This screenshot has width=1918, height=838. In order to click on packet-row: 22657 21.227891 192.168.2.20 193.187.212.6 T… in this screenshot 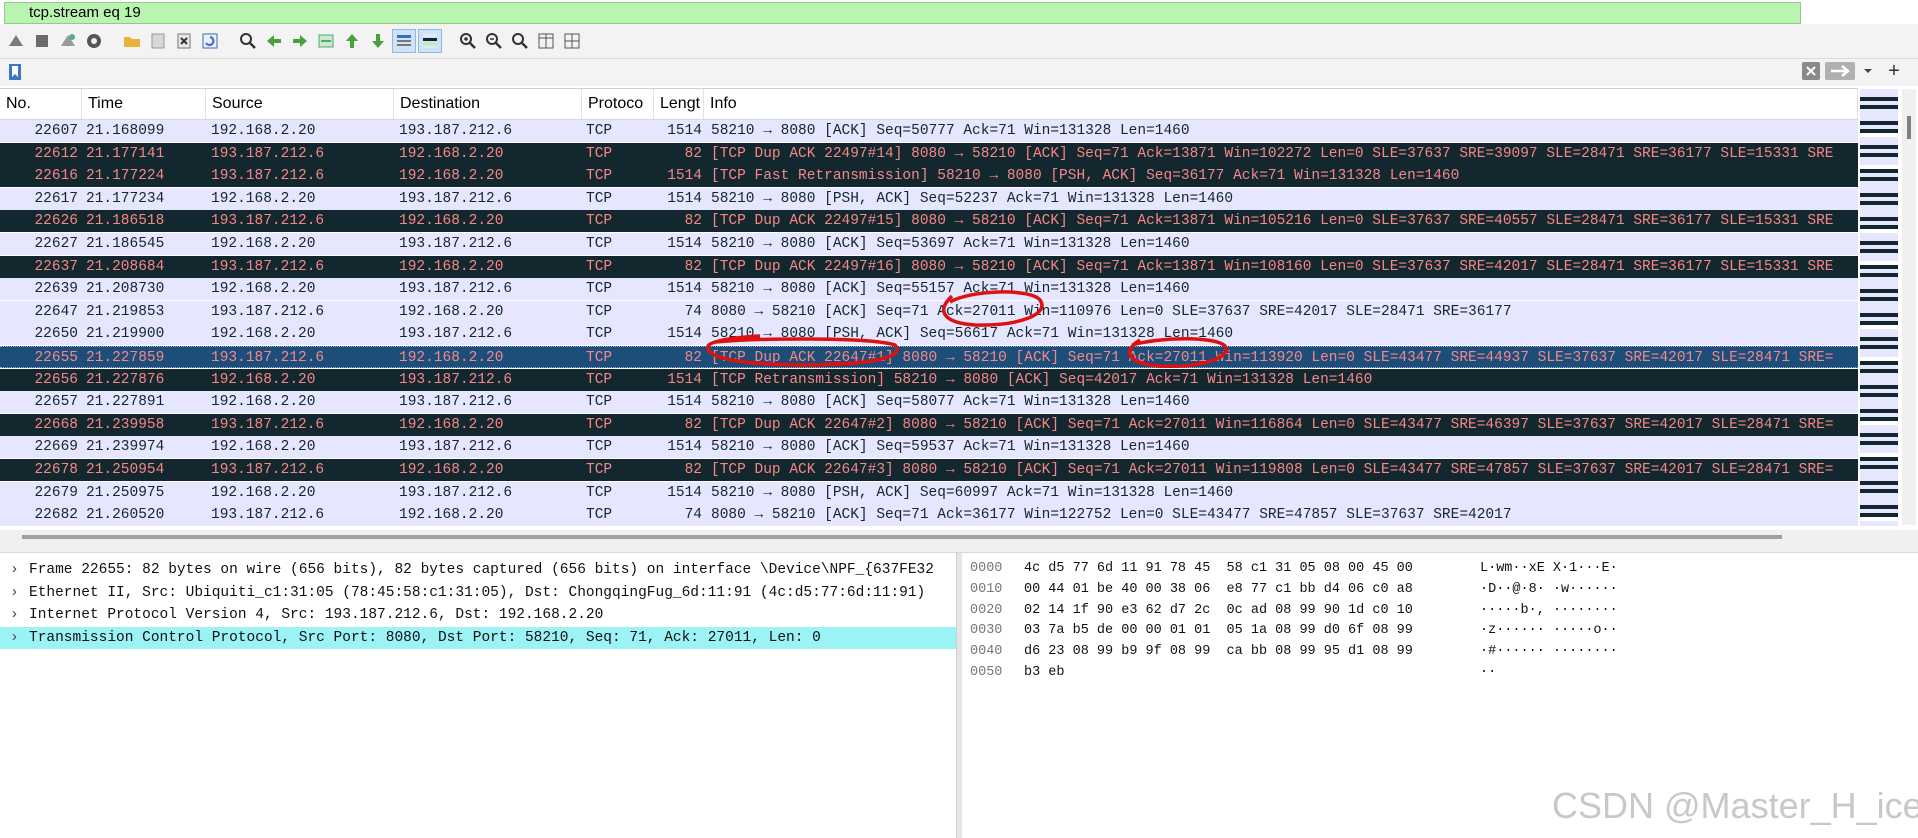, I will do `click(929, 402)`.